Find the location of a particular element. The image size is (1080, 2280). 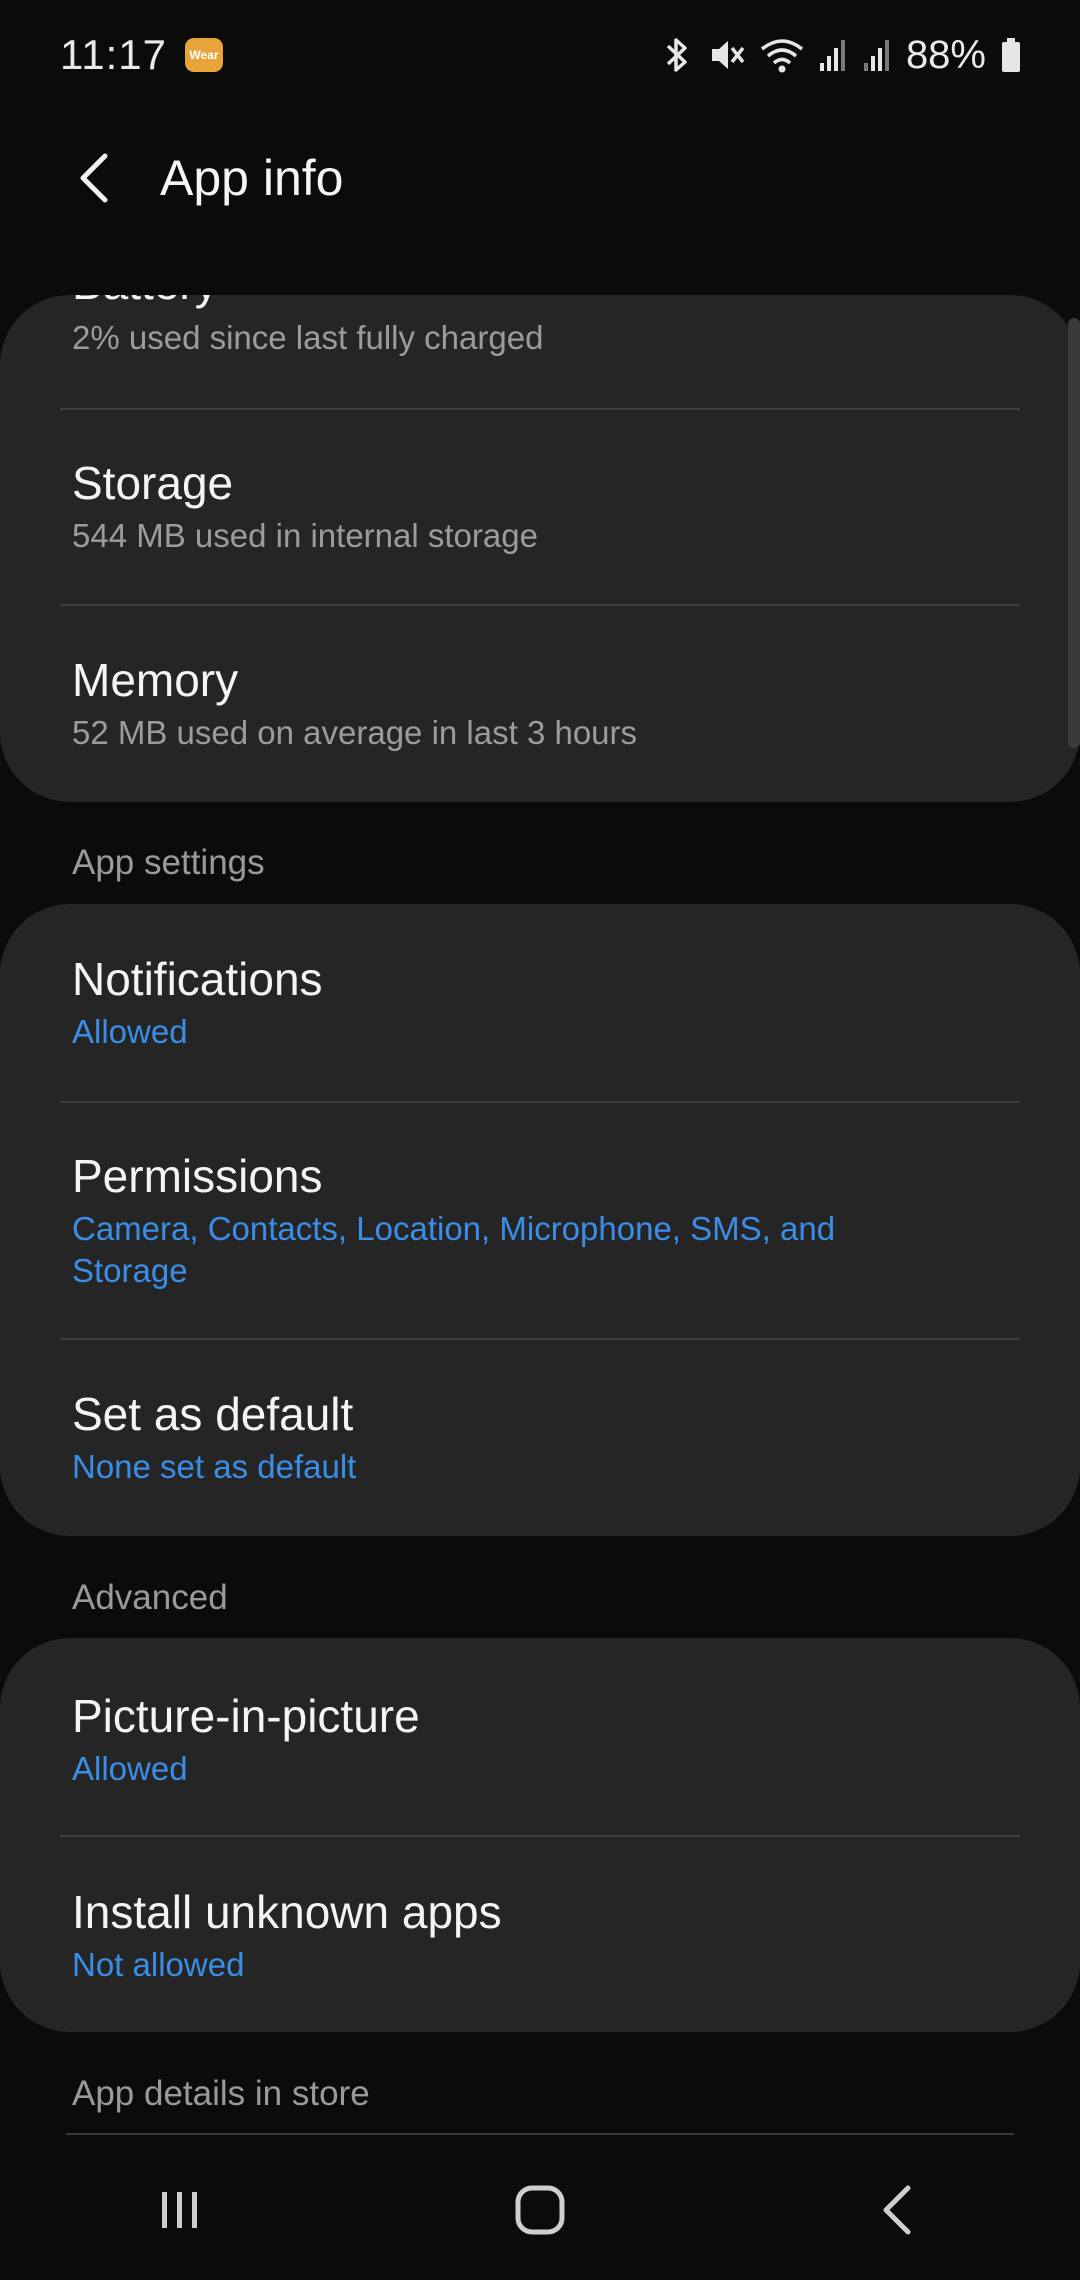

back-button is located at coordinates (95, 178).